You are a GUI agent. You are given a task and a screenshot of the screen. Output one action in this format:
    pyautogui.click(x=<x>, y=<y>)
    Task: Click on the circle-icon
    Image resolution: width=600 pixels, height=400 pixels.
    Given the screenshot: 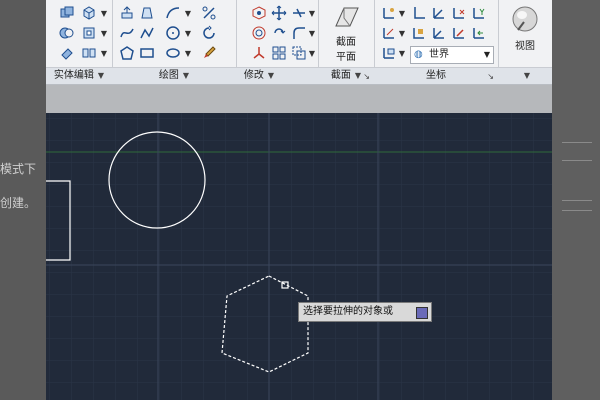 What is the action you would take?
    pyautogui.click(x=173, y=33)
    